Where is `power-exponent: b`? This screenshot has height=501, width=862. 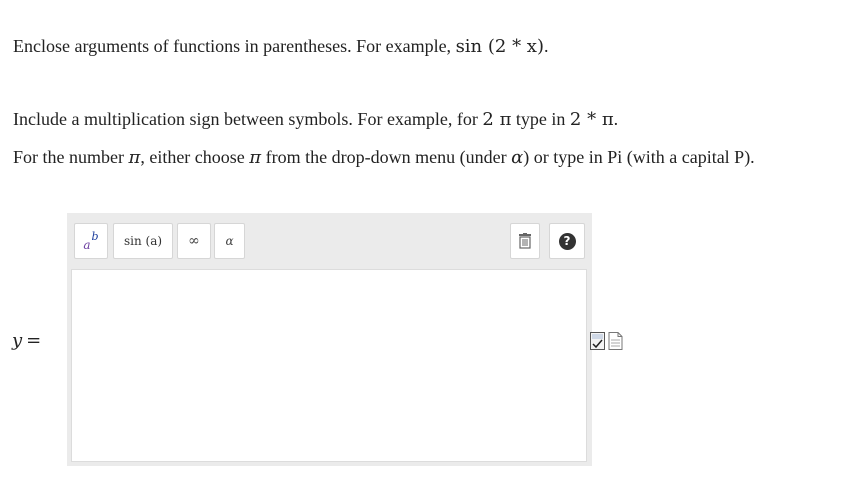 power-exponent: b is located at coordinates (95, 236).